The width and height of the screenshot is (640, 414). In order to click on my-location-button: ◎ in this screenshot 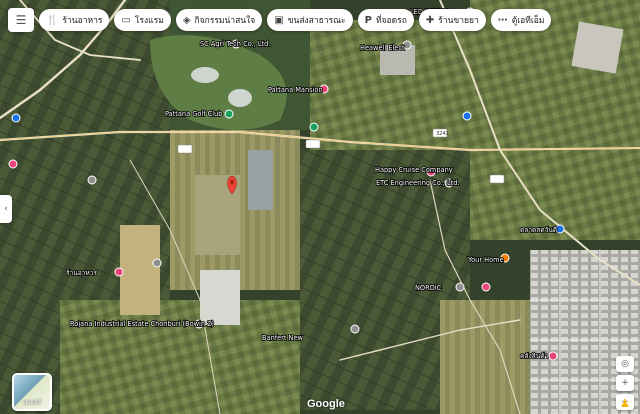, I will do `click(625, 364)`.